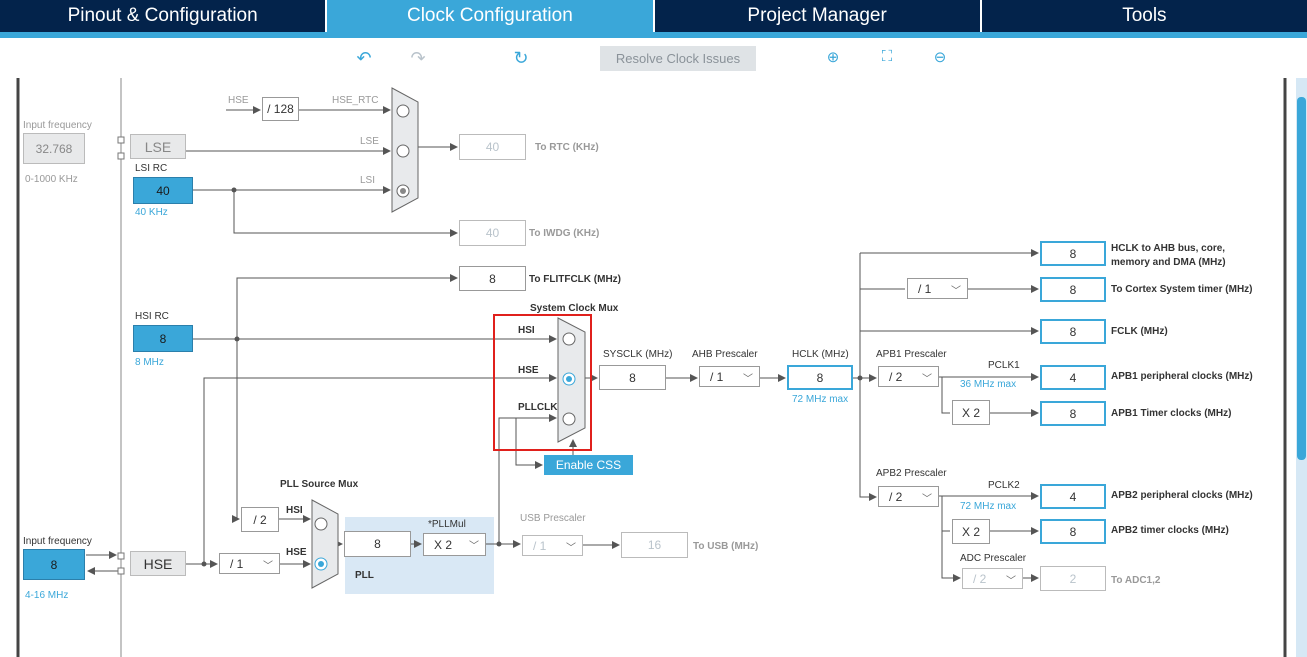 This screenshot has width=1307, height=657. I want to click on rtc-lse-label: LSE, so click(369, 141).